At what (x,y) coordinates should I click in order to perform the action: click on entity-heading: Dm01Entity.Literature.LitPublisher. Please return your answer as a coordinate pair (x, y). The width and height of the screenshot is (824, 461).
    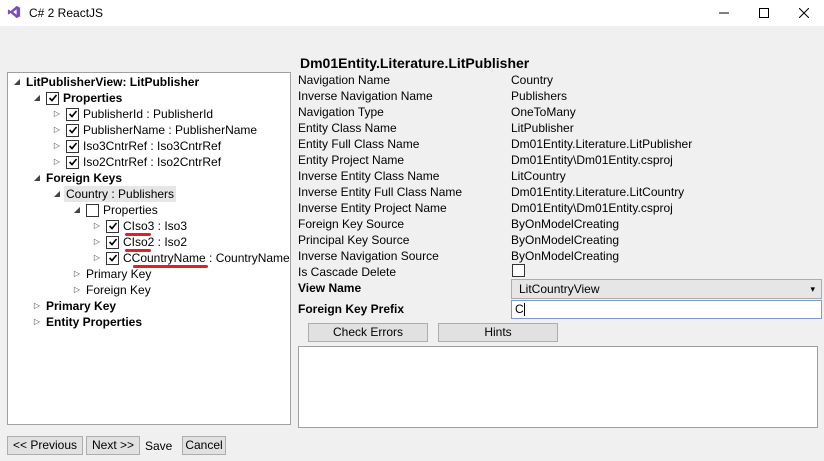
    Looking at the image, I should click on (415, 63).